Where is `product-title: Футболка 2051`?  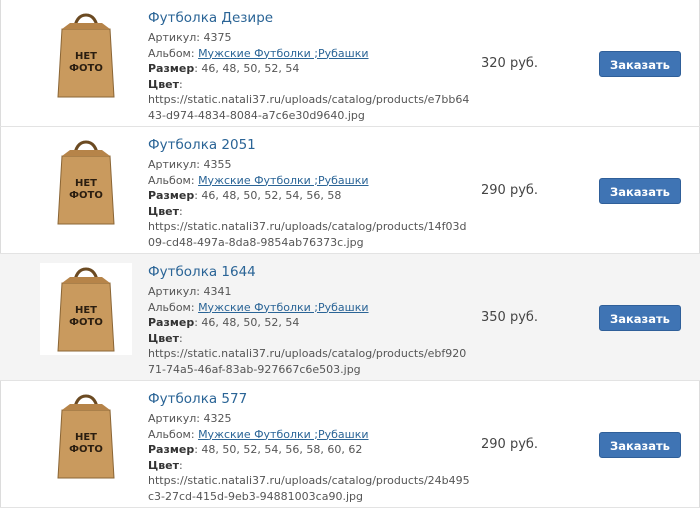
product-title: Футболка 2051 is located at coordinates (310, 145).